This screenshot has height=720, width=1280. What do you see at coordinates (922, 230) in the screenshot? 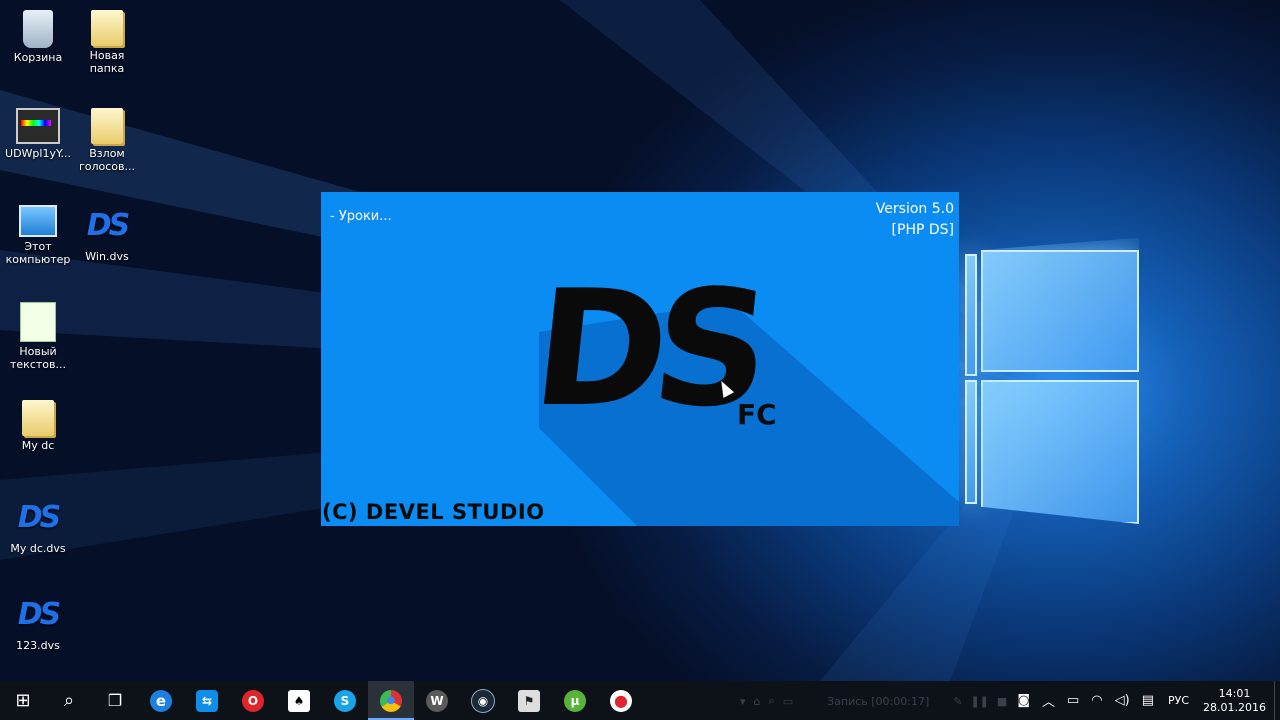
I see `edition-label: [PHP DS]` at bounding box center [922, 230].